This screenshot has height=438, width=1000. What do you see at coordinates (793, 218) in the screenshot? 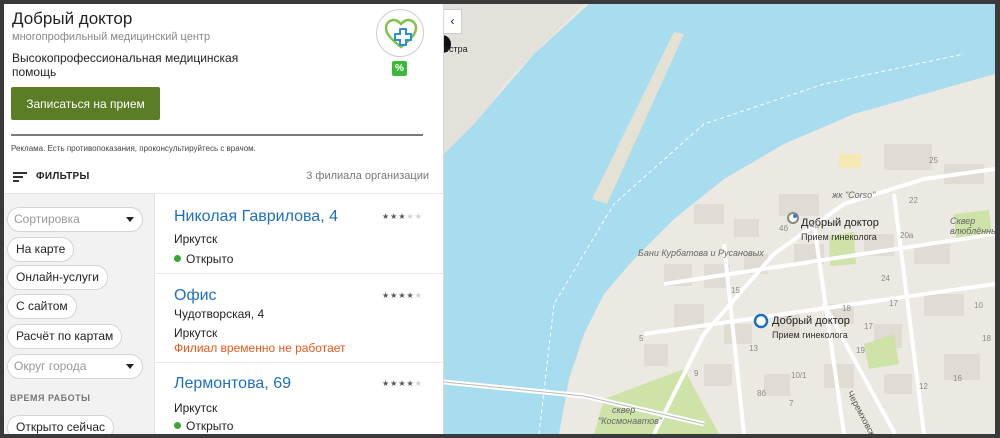
I see `clinic-pin-icon` at bounding box center [793, 218].